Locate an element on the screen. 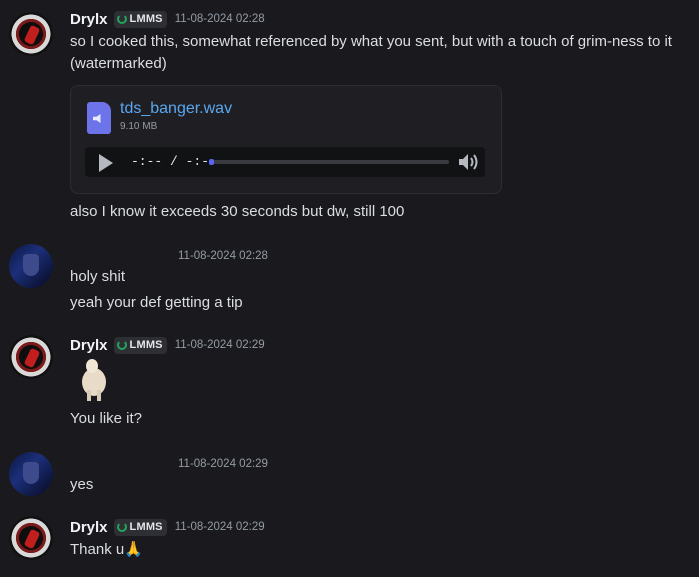  audio-attachment: tds_banger.wav 9.10 MB -:-- / -:-- is located at coordinates (286, 139).